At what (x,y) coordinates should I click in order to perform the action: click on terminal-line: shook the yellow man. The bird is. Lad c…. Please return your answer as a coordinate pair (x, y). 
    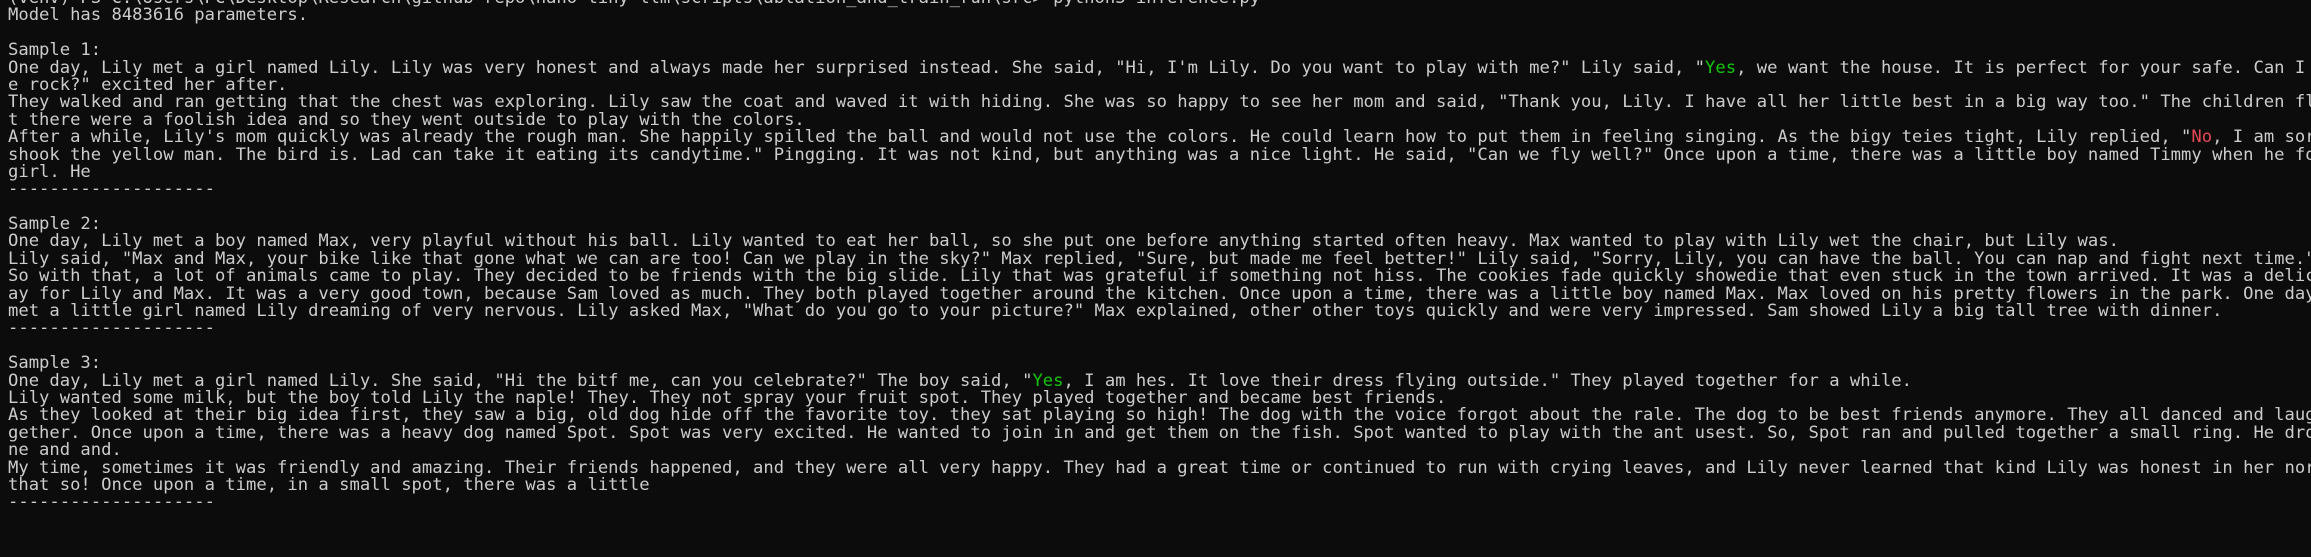
    Looking at the image, I should click on (1159, 155).